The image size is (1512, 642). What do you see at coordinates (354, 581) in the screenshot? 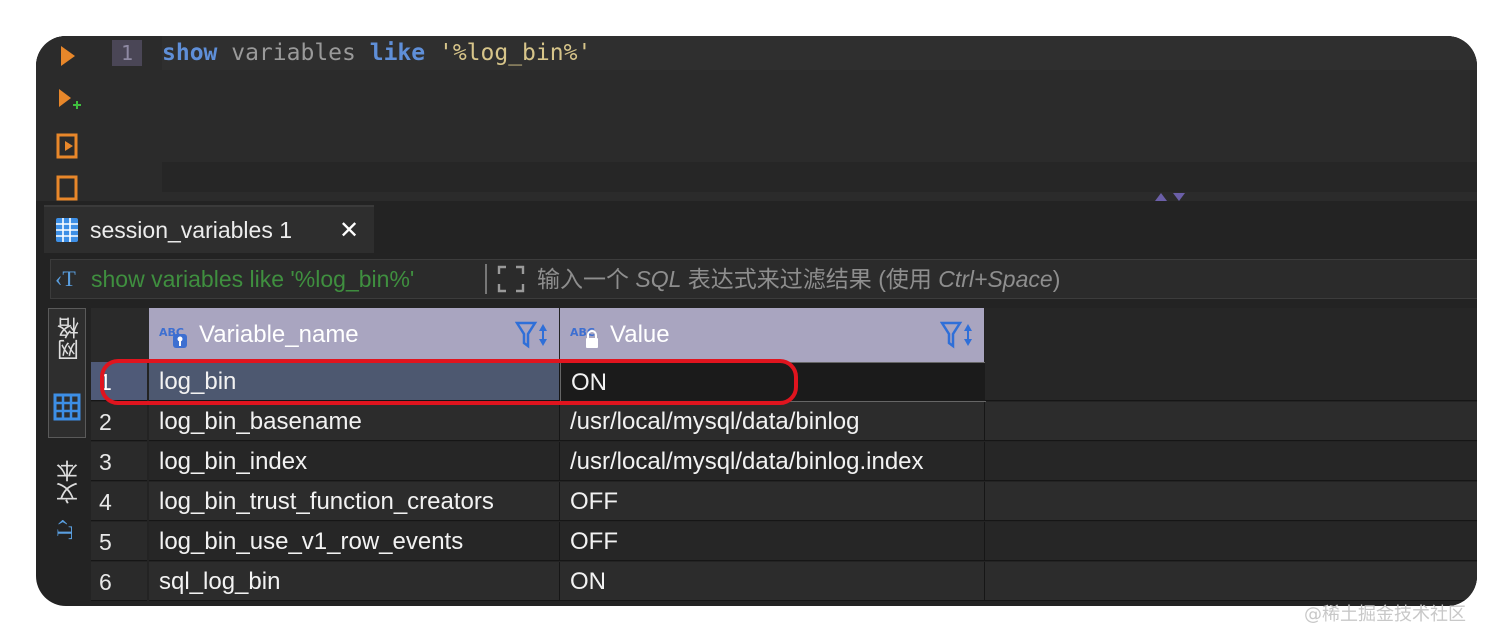
I see `cell-variable-name: sql_log_bin` at bounding box center [354, 581].